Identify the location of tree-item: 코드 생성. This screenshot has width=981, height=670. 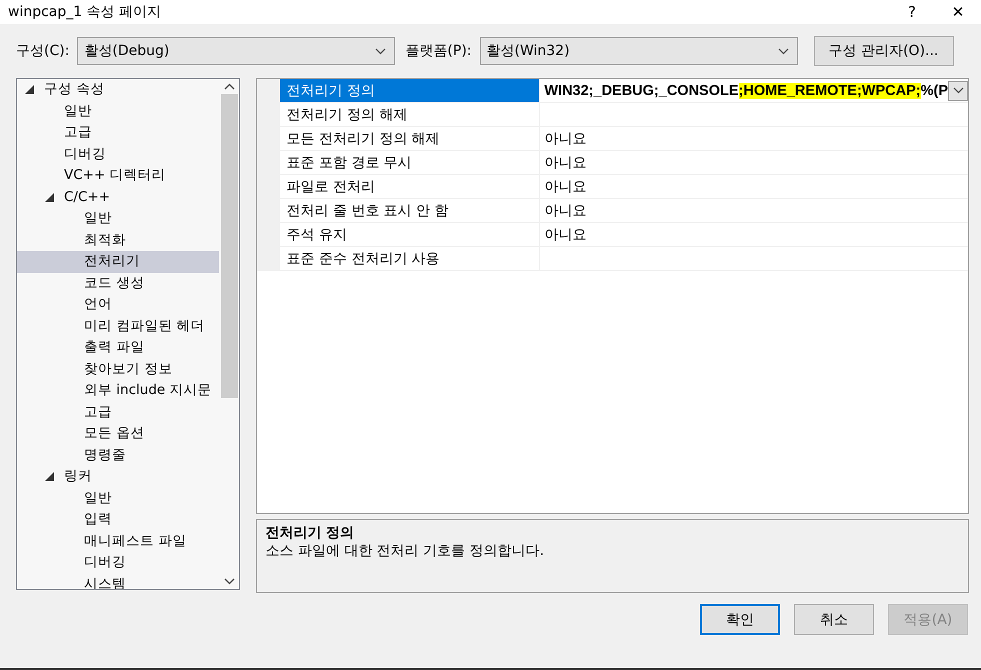
(118, 283).